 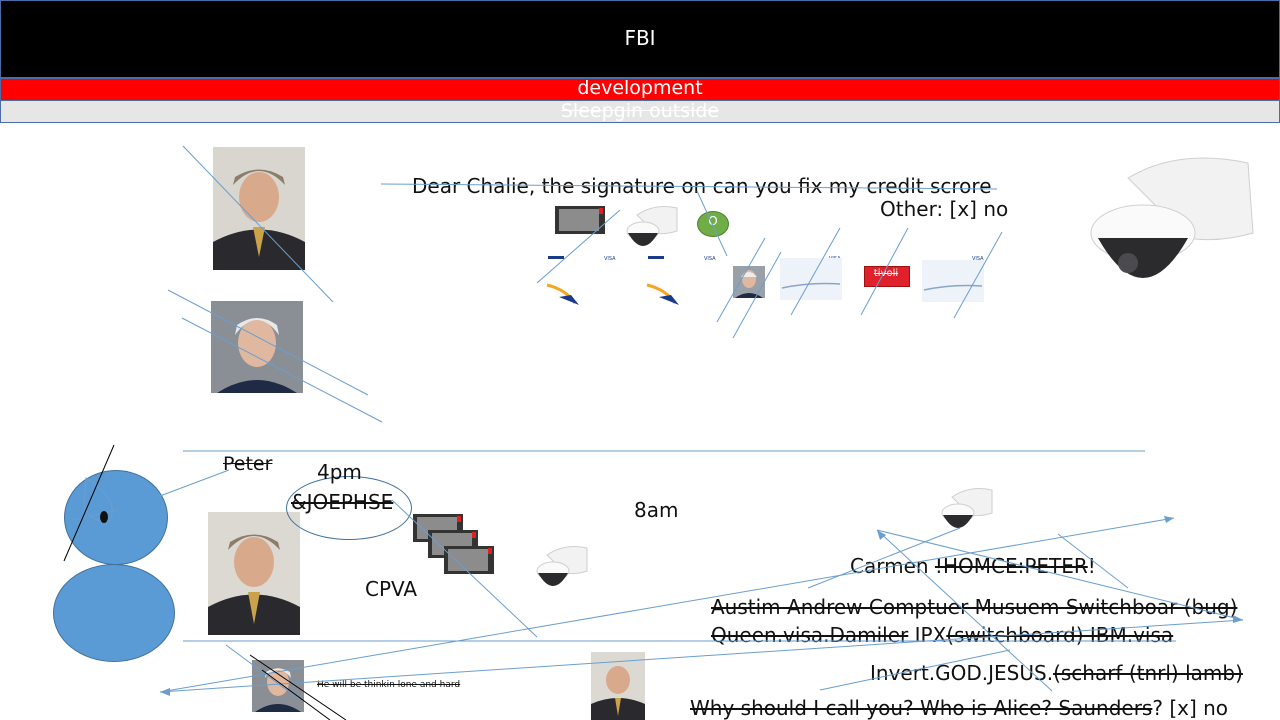 I want to click on portrait-photo-small, so click(x=749, y=282).